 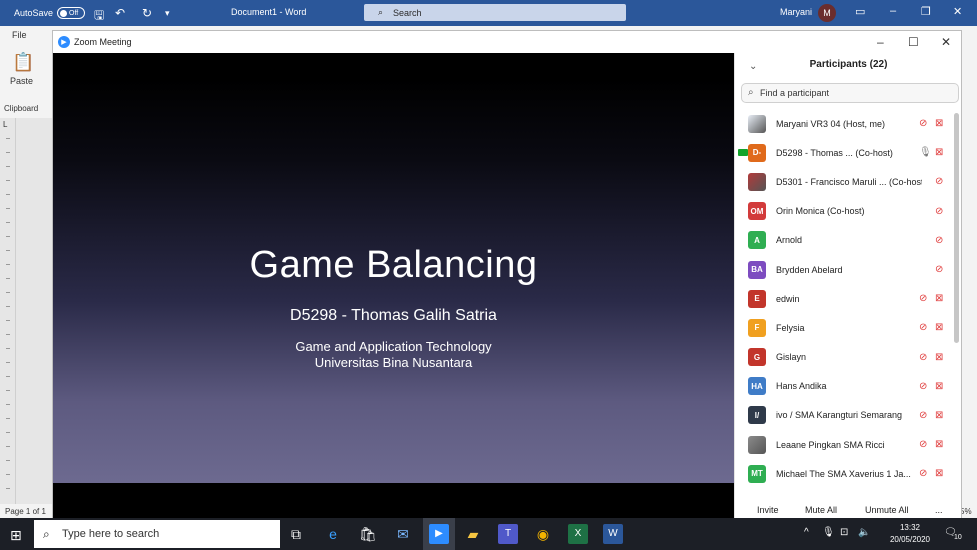 I want to click on minimize-icon: –, so click(x=893, y=11).